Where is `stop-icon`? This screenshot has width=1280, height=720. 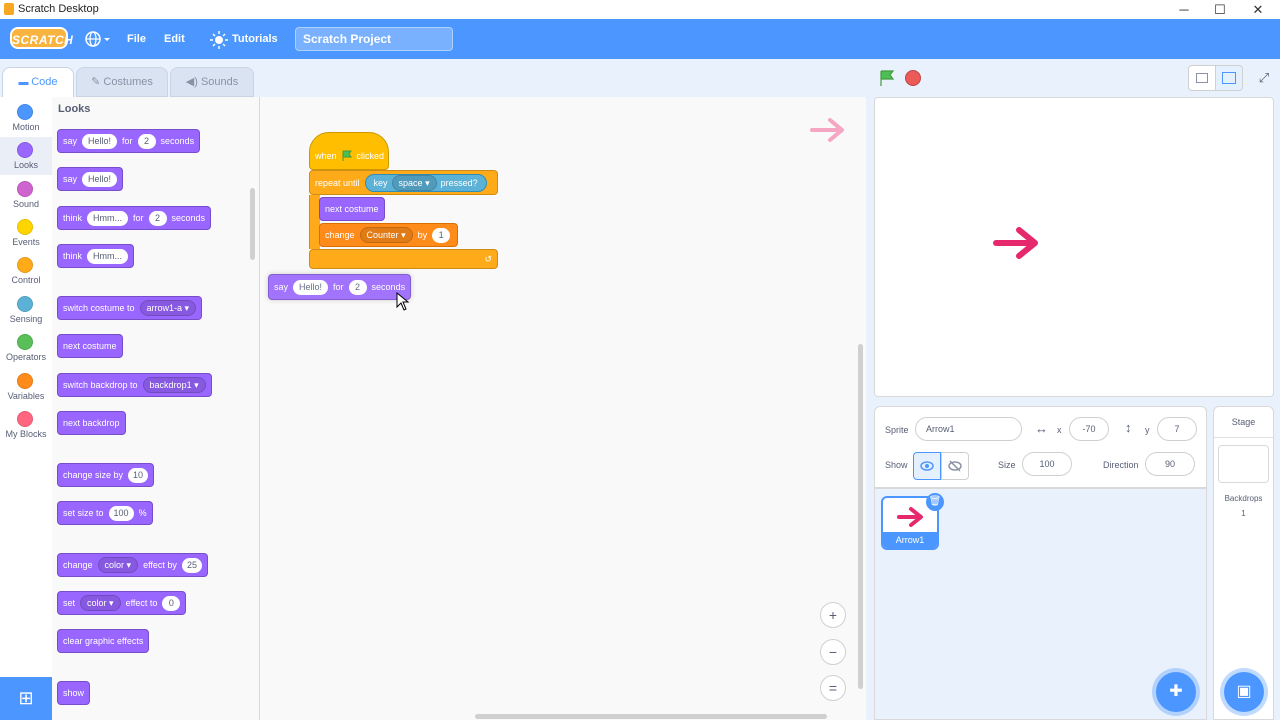 stop-icon is located at coordinates (913, 78).